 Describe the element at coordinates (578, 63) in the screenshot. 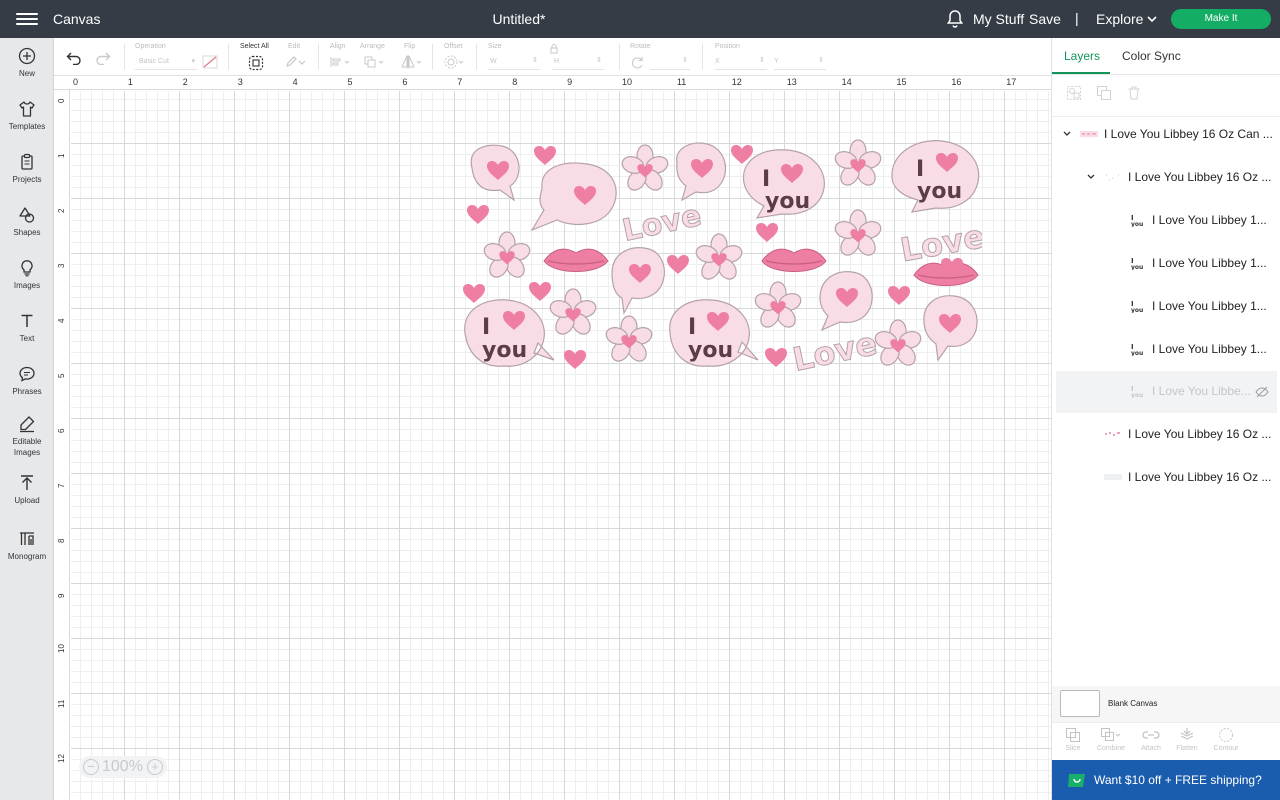

I see `height-input: H ⇕` at that location.